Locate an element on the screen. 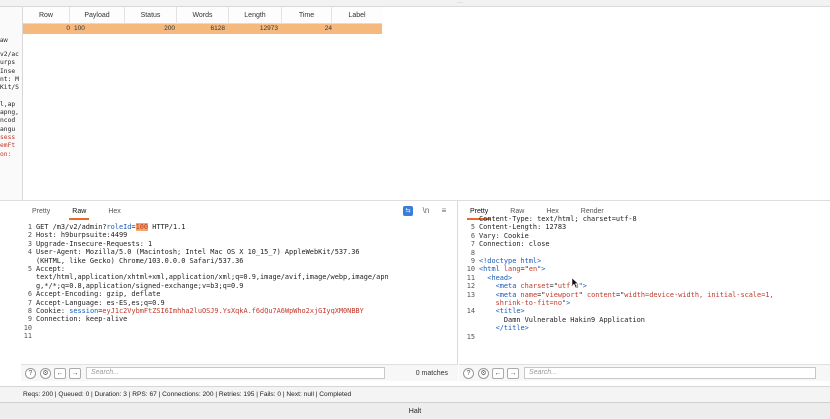  code-line: 0 </title> is located at coordinates (644, 328).